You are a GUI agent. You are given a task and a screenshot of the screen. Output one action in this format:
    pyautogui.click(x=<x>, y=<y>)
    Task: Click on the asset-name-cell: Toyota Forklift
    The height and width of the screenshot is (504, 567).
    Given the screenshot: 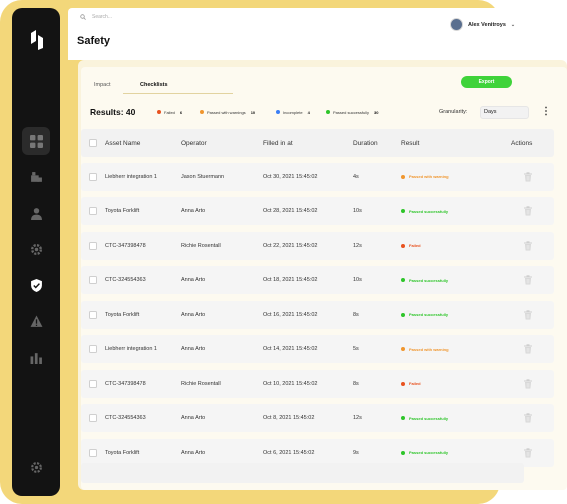 What is the action you would take?
    pyautogui.click(x=122, y=314)
    